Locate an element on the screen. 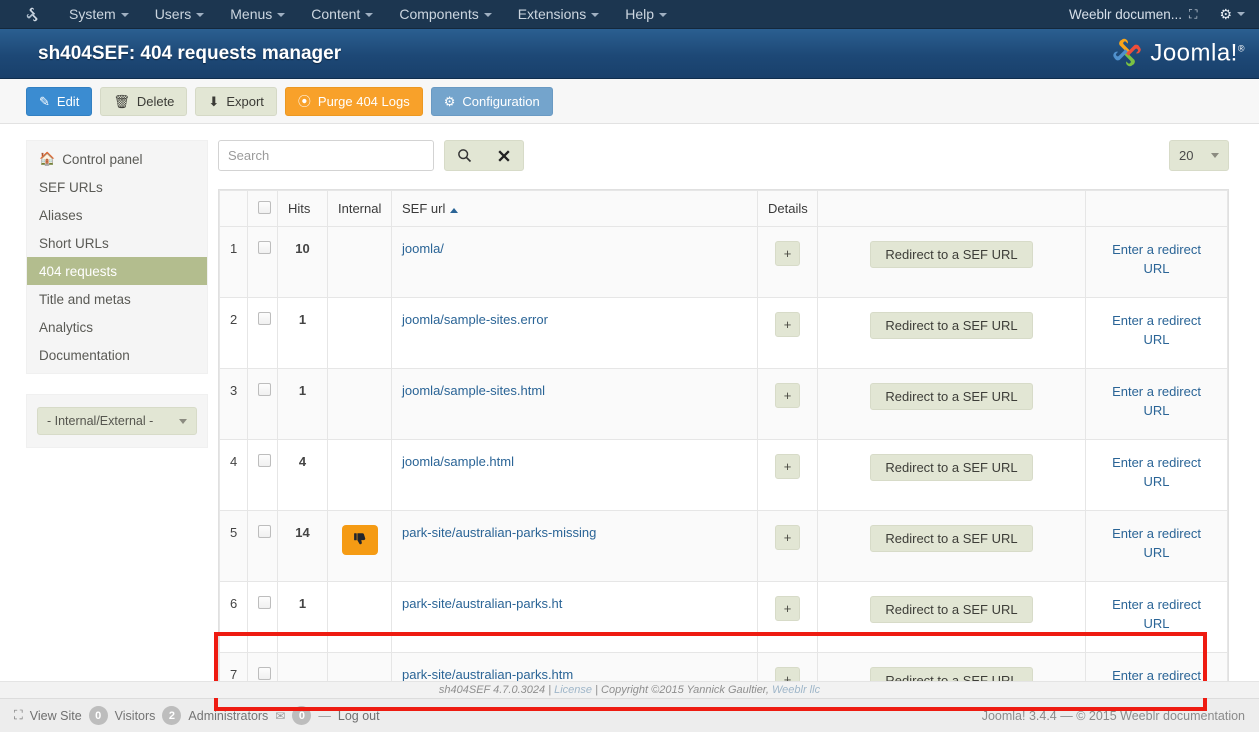  menu-item-label: Components is located at coordinates (439, 13).